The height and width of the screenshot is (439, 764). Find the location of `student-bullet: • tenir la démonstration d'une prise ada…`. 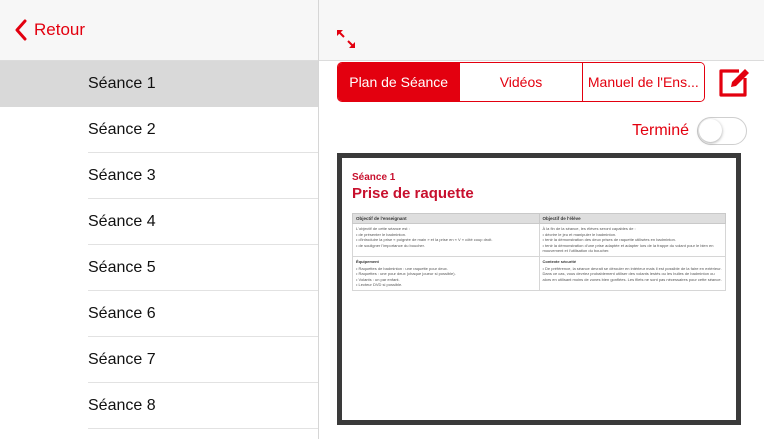

student-bullet: • tenir la démonstration d'une prise ada… is located at coordinates (628, 248).